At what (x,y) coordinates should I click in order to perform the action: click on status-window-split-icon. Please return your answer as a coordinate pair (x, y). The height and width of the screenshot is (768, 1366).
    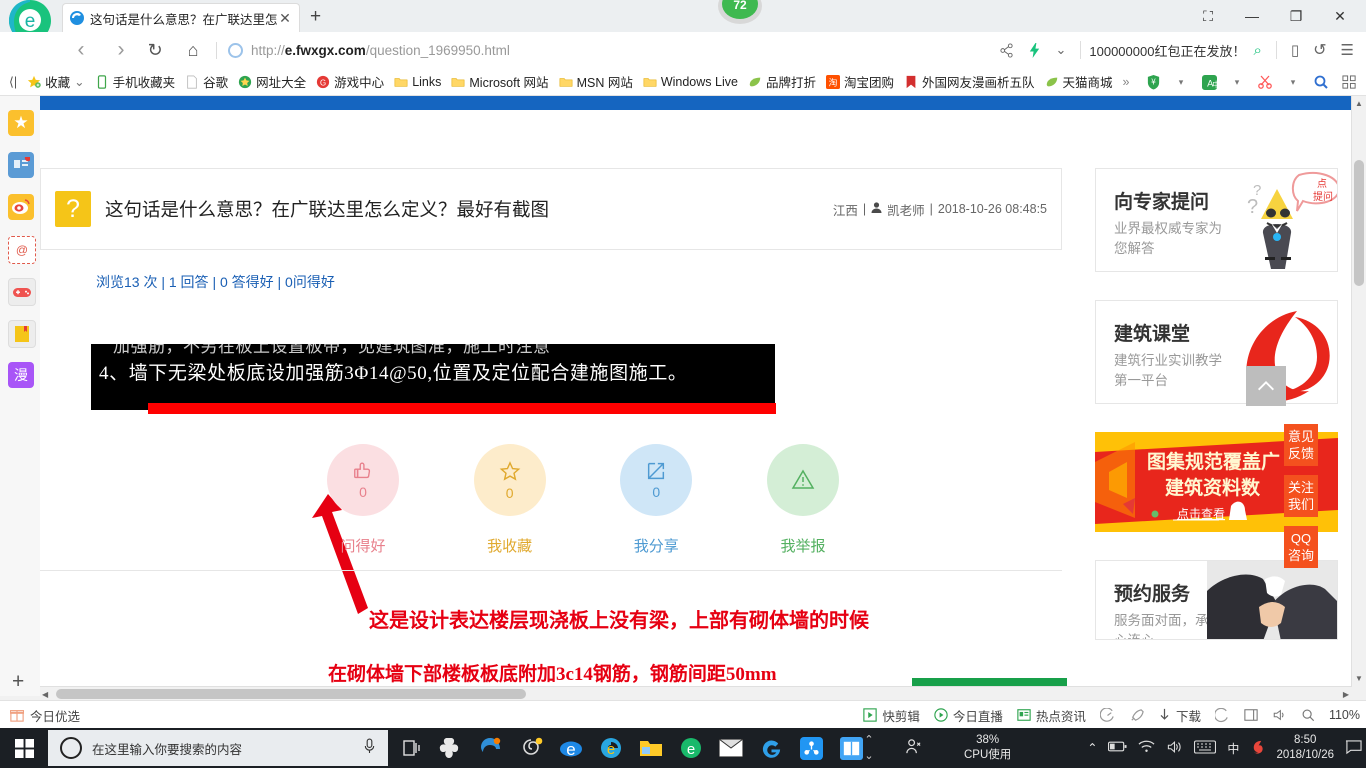
    Looking at the image, I should click on (1251, 715).